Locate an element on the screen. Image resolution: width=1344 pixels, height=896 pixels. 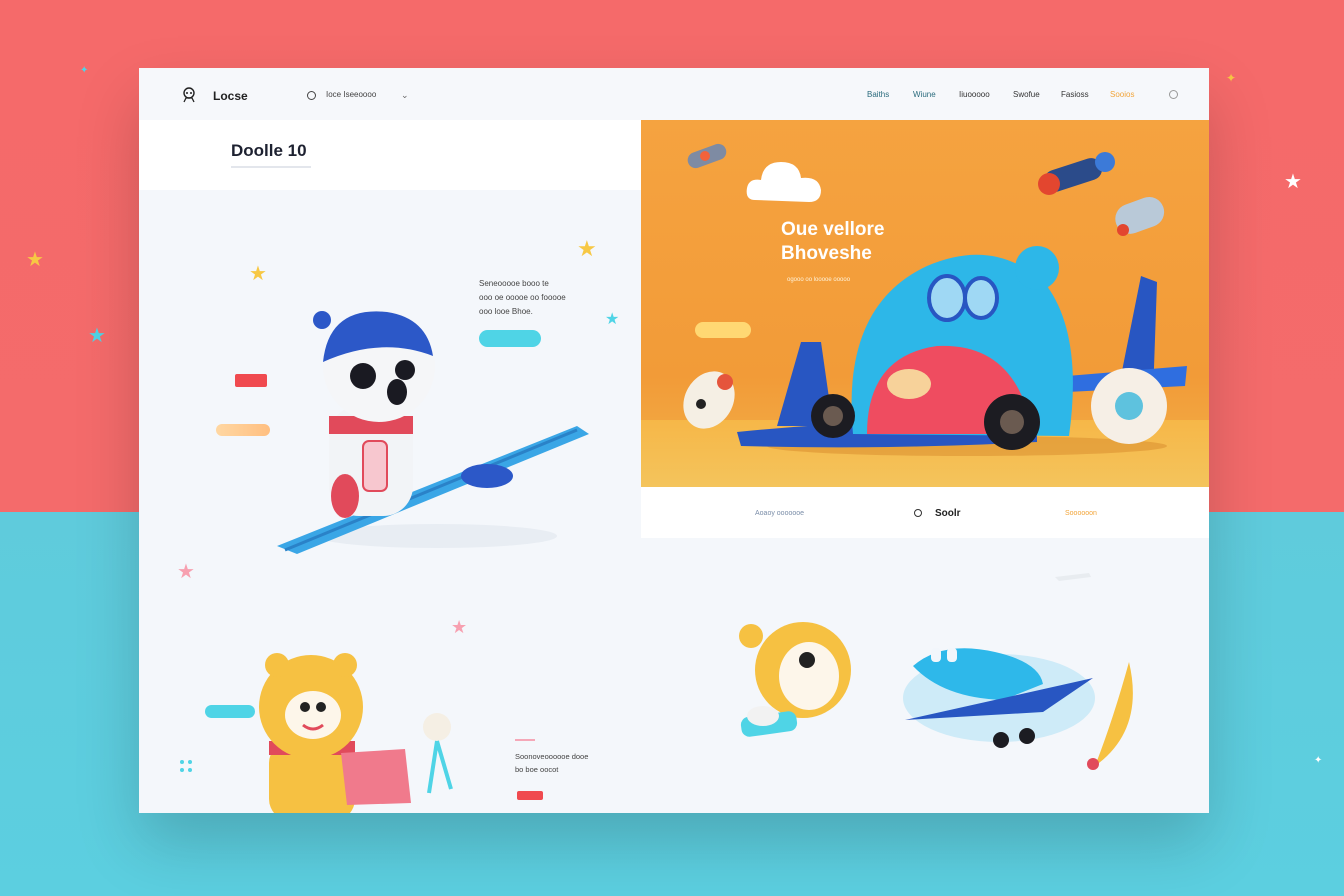
small-plane-illustration is located at coordinates (1073, 577).